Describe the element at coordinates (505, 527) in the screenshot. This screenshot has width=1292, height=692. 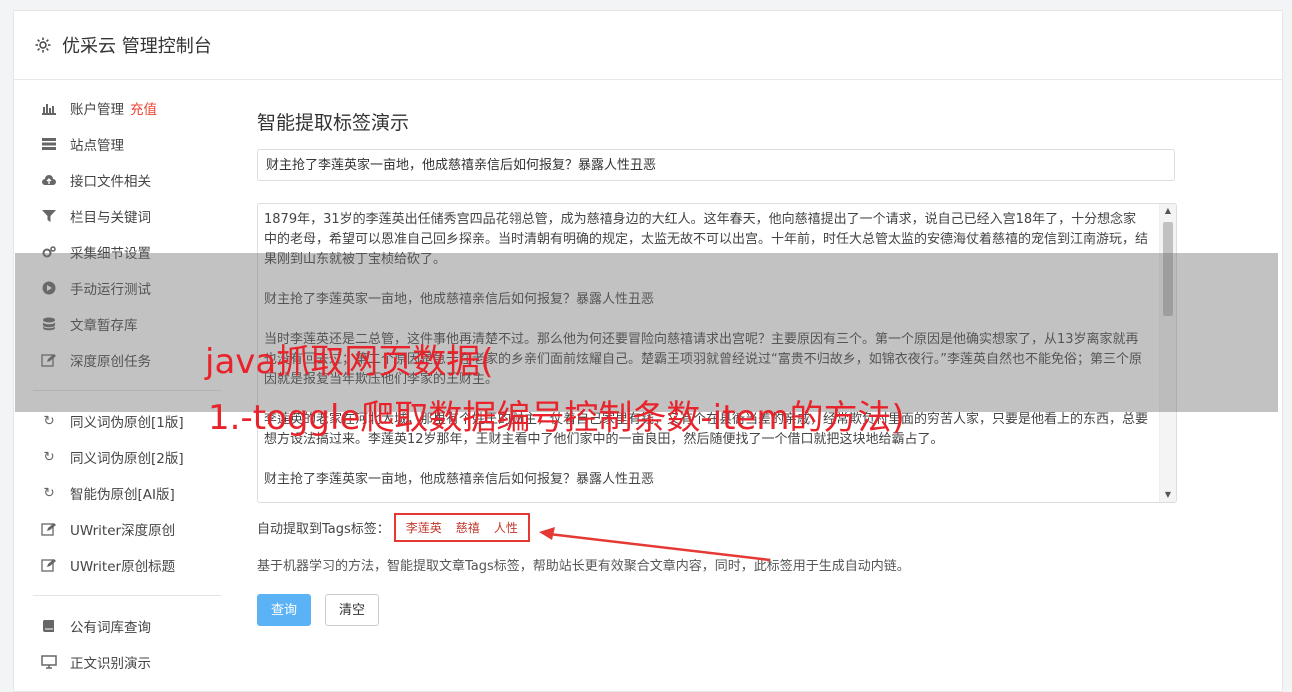
I see `tag-item: 人性` at that location.